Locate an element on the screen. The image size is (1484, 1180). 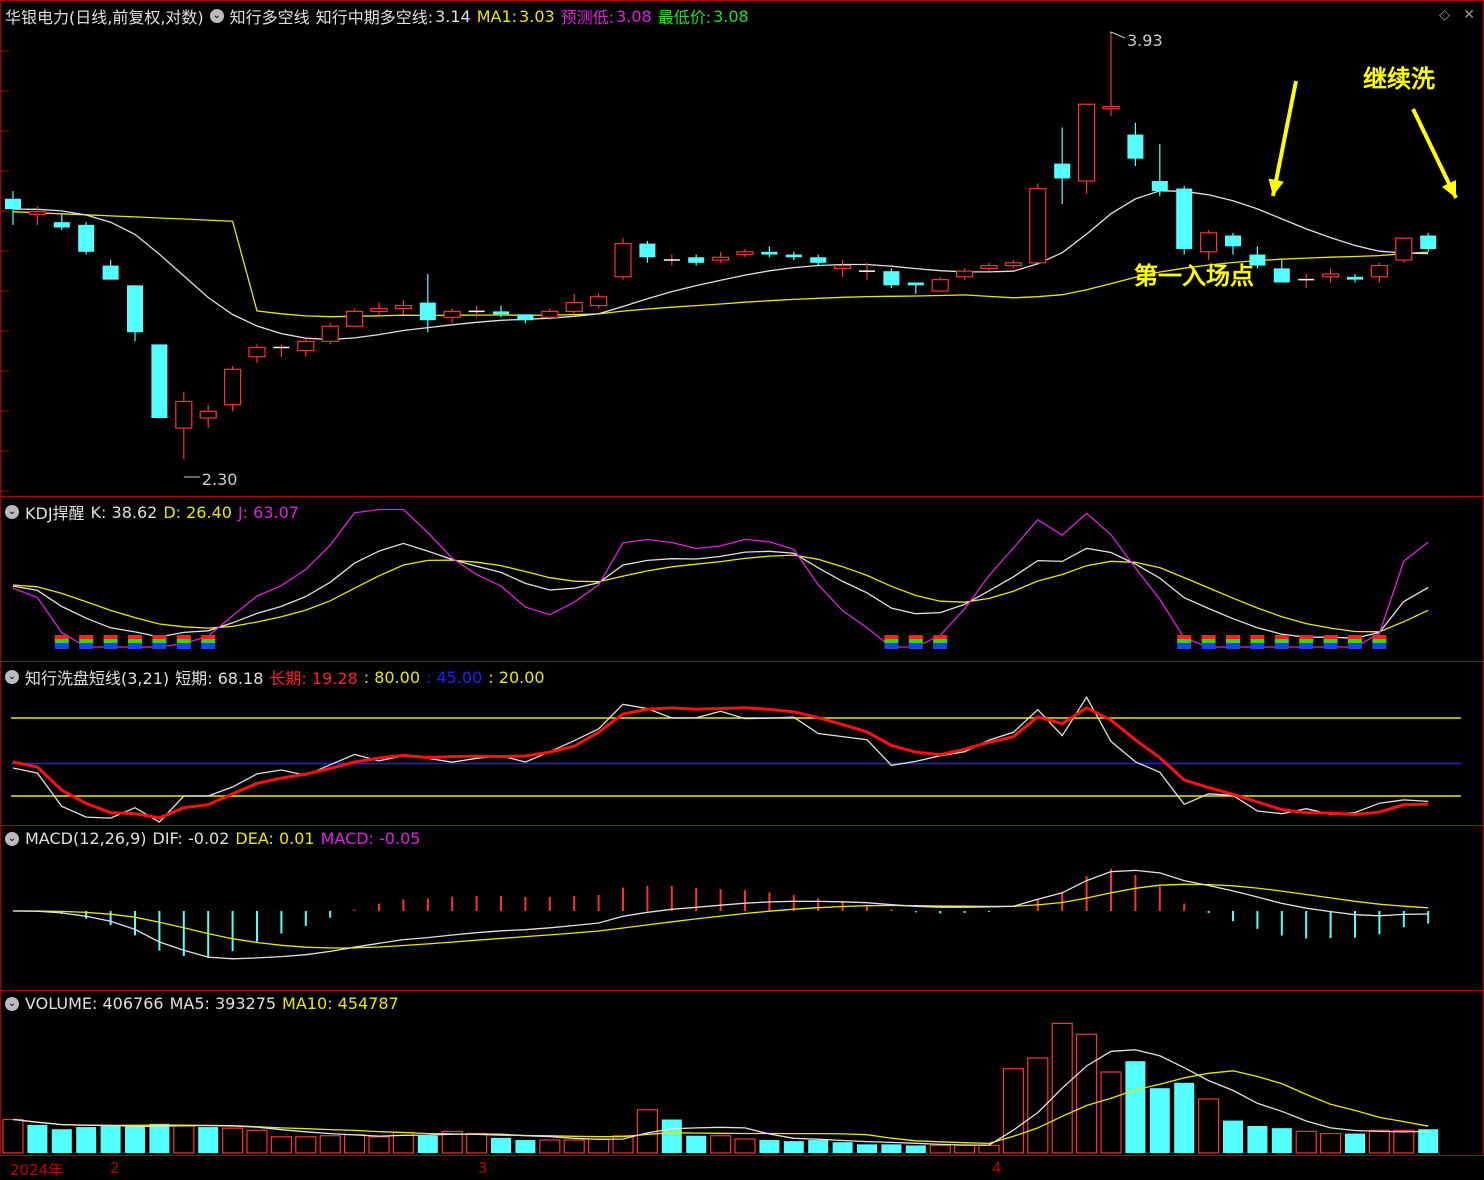
predicted-low-value: 3.08 is located at coordinates (634, 16).